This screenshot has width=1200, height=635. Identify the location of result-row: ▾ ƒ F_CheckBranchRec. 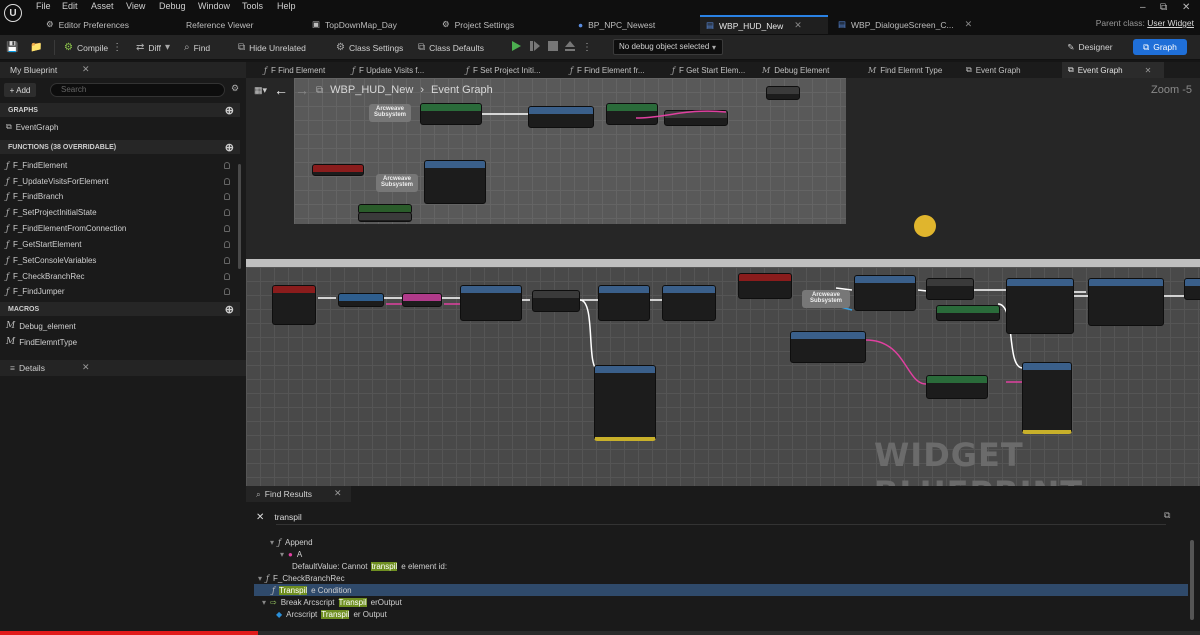
(301, 578).